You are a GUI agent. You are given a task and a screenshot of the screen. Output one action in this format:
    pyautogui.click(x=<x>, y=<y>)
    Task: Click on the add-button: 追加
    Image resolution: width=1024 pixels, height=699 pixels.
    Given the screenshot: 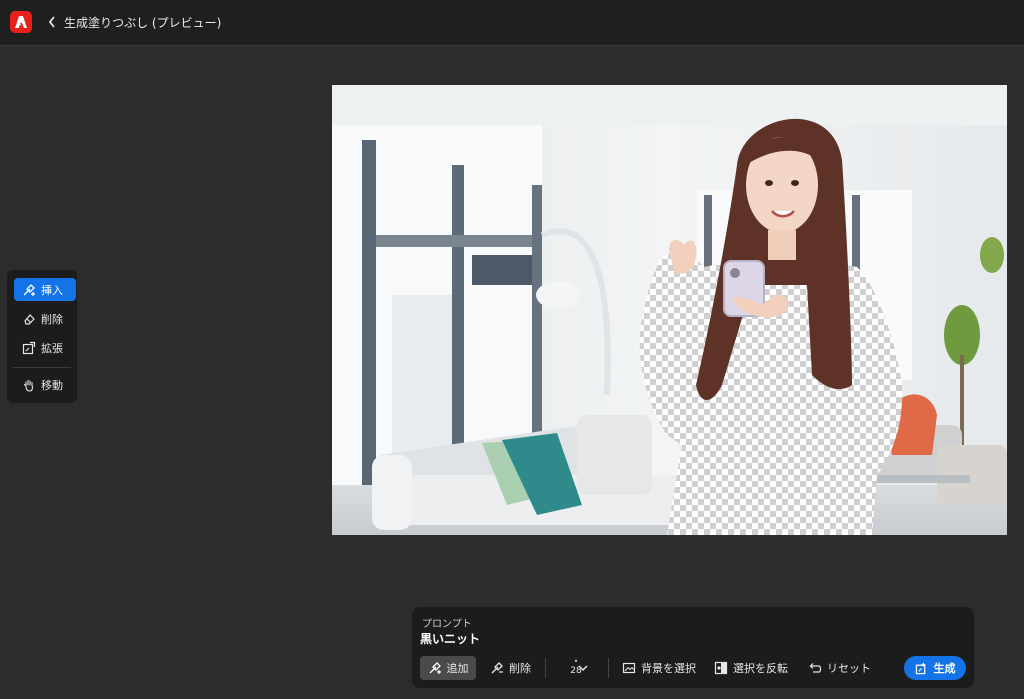 What is the action you would take?
    pyautogui.click(x=448, y=668)
    